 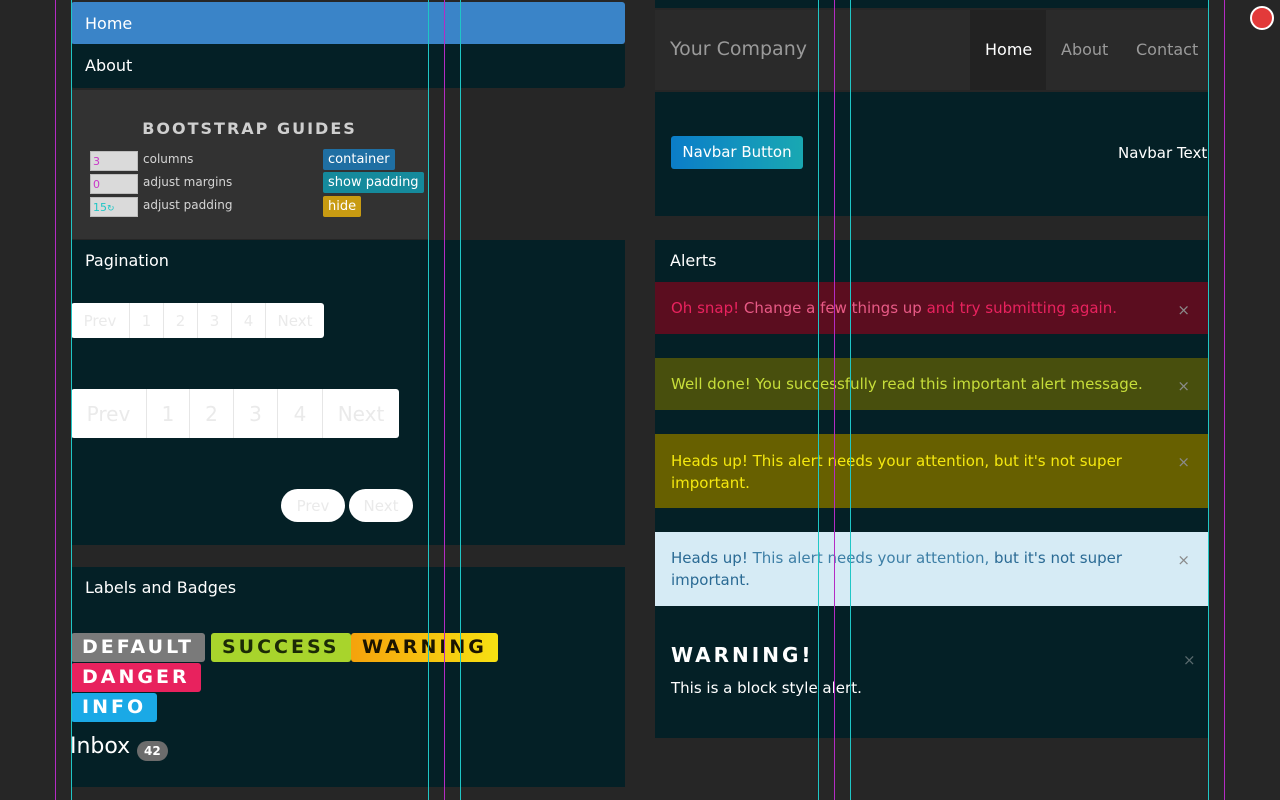 I want to click on top-navbar: Your Company Home About Contact, so click(x=931, y=50).